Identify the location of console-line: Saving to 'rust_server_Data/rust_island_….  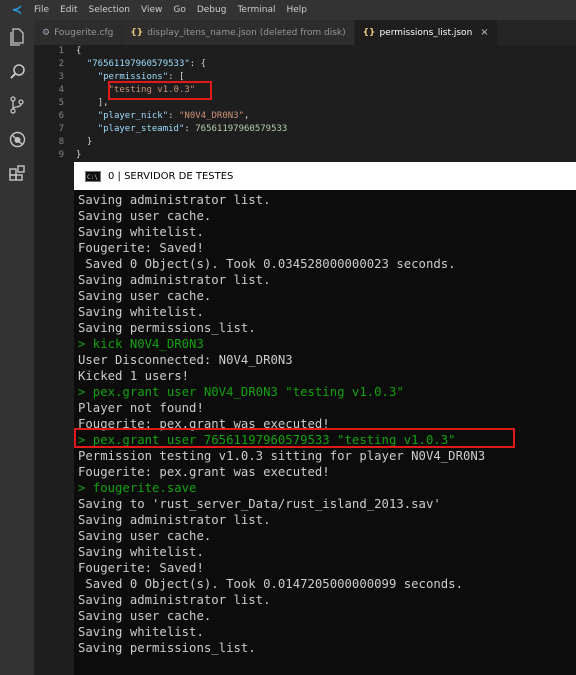
(259, 504).